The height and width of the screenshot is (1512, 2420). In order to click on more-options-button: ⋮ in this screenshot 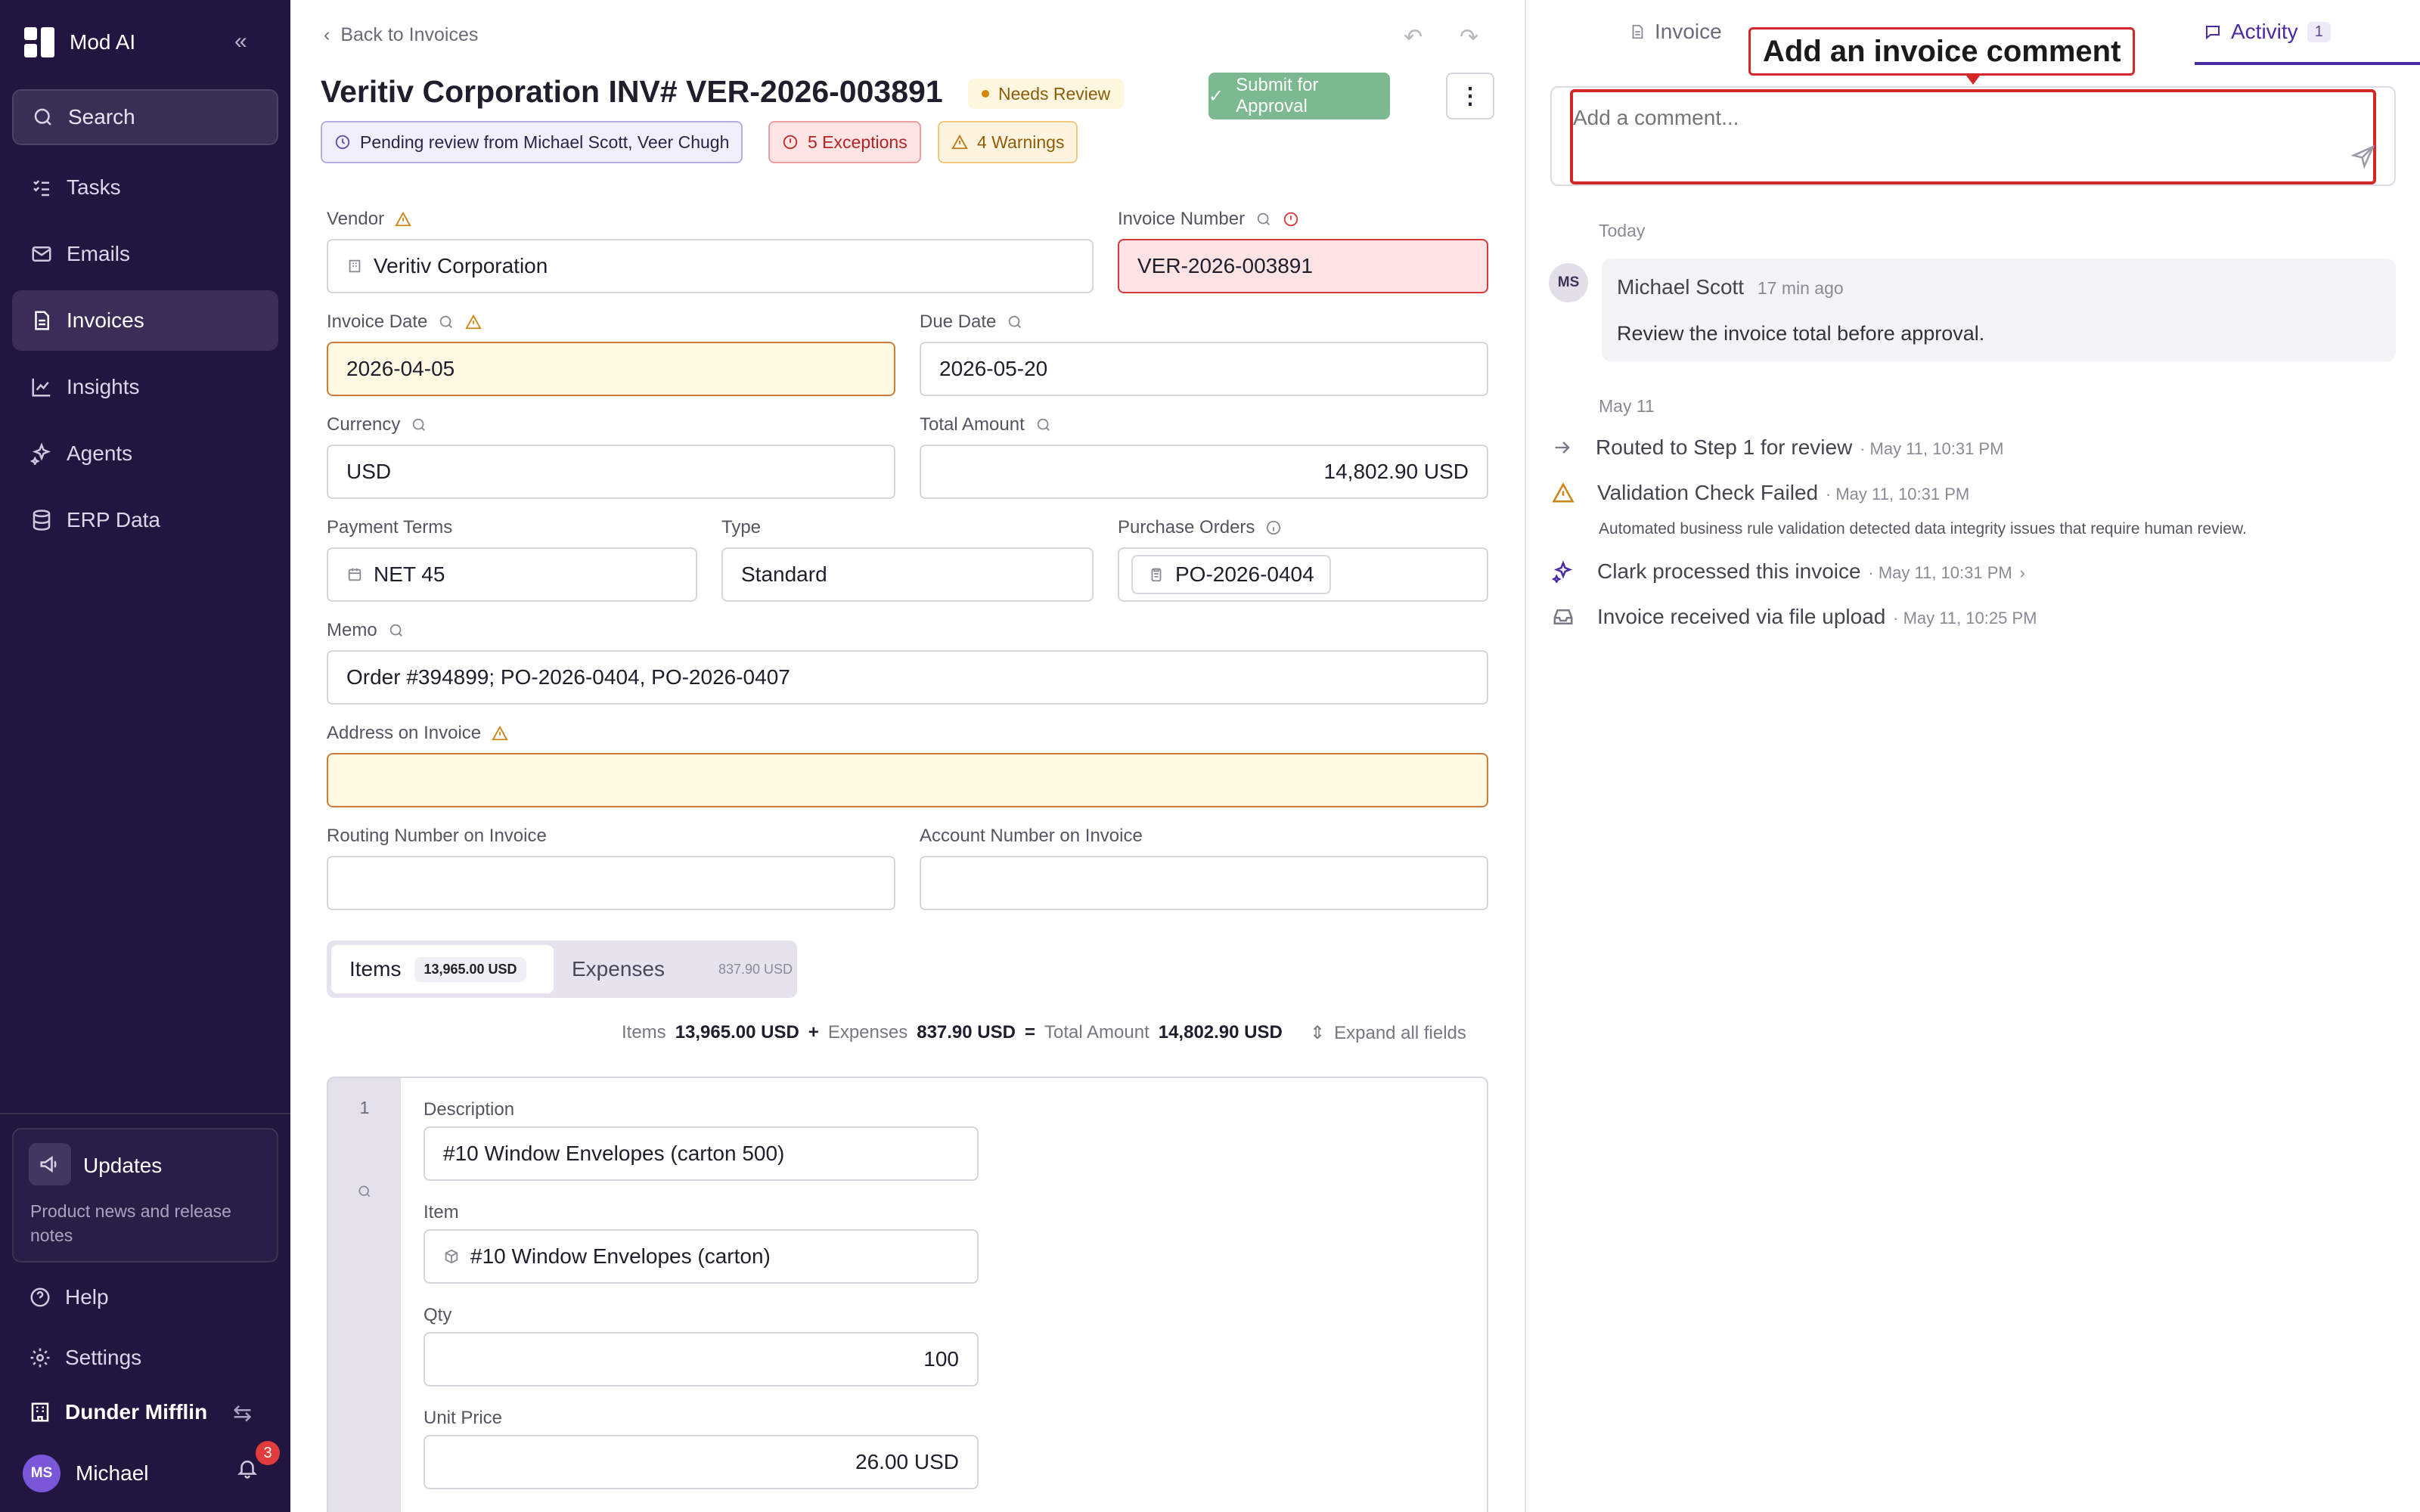, I will do `click(1470, 96)`.